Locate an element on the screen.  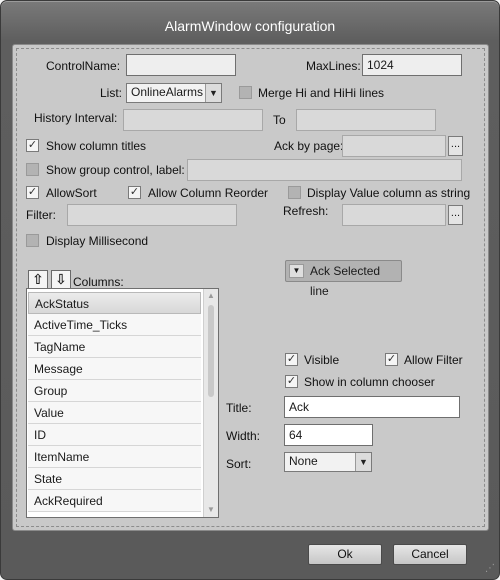
scroll-up-icon: ▲ is located at coordinates (211, 296).